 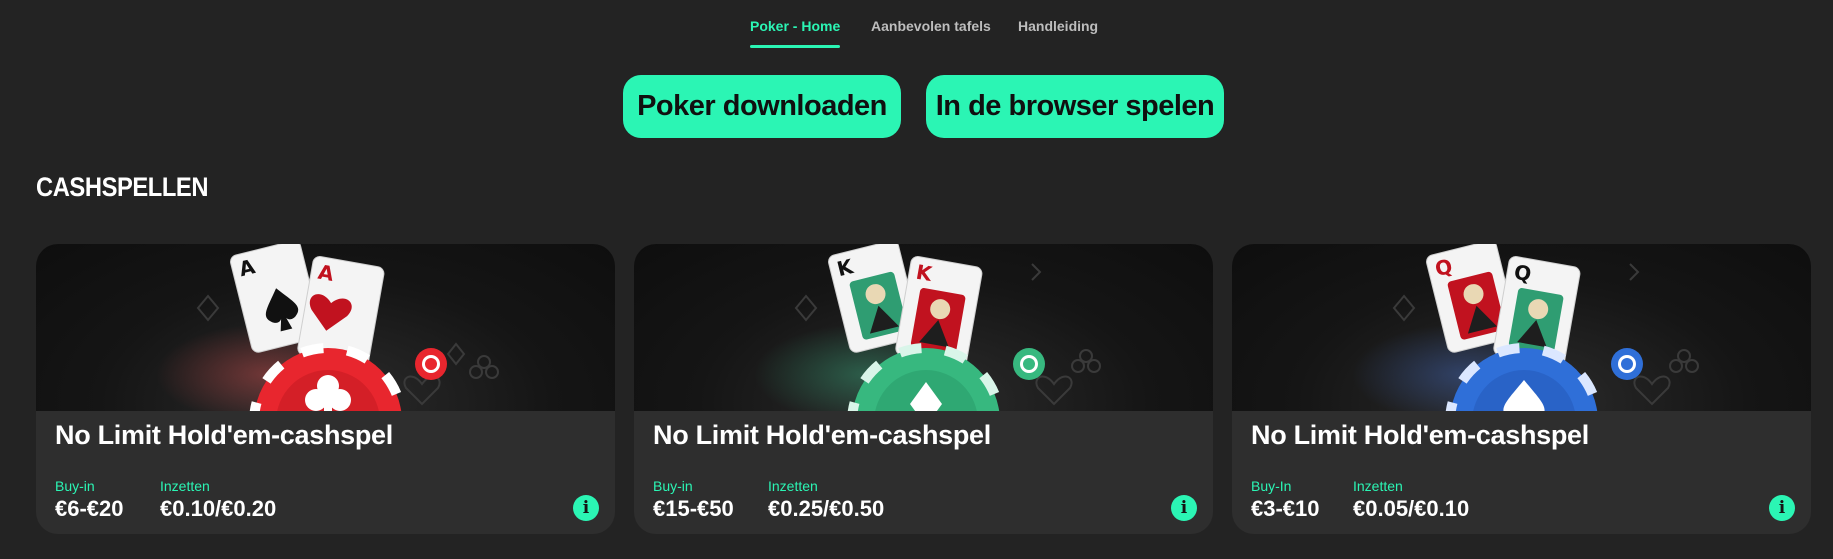 What do you see at coordinates (89, 508) in the screenshot?
I see `buyin-value: €6-€20` at bounding box center [89, 508].